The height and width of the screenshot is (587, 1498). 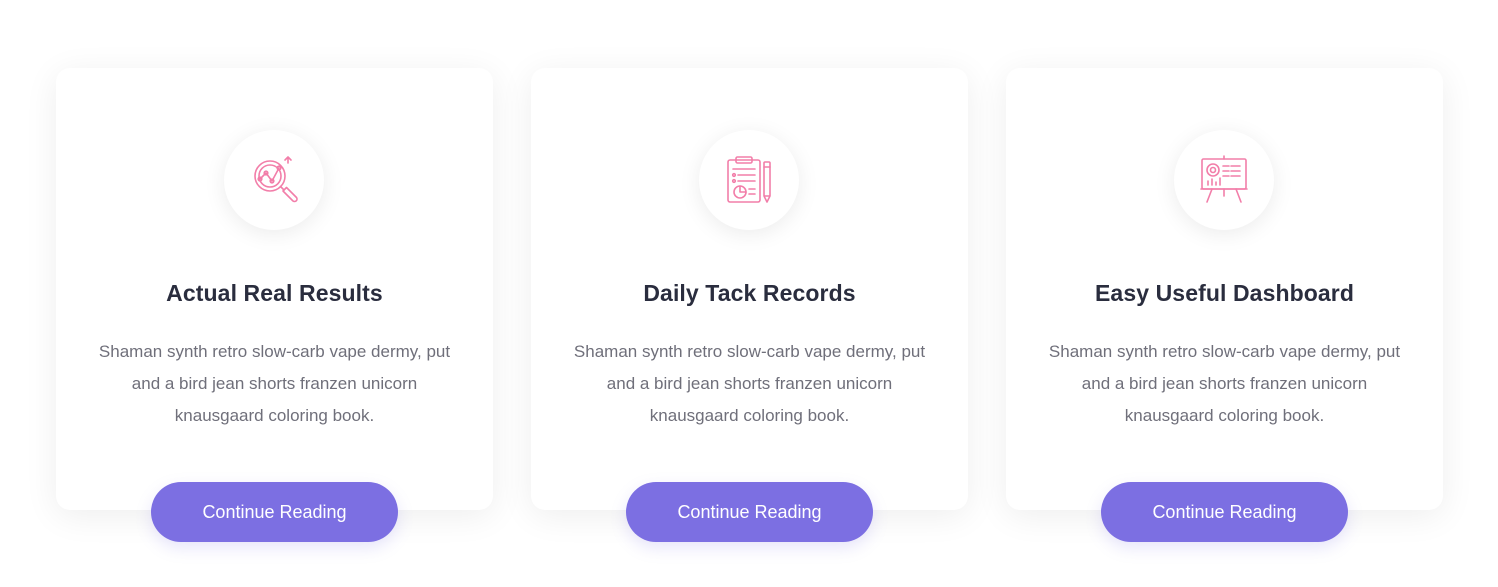 I want to click on card-title: Actual Real Results, so click(x=274, y=293).